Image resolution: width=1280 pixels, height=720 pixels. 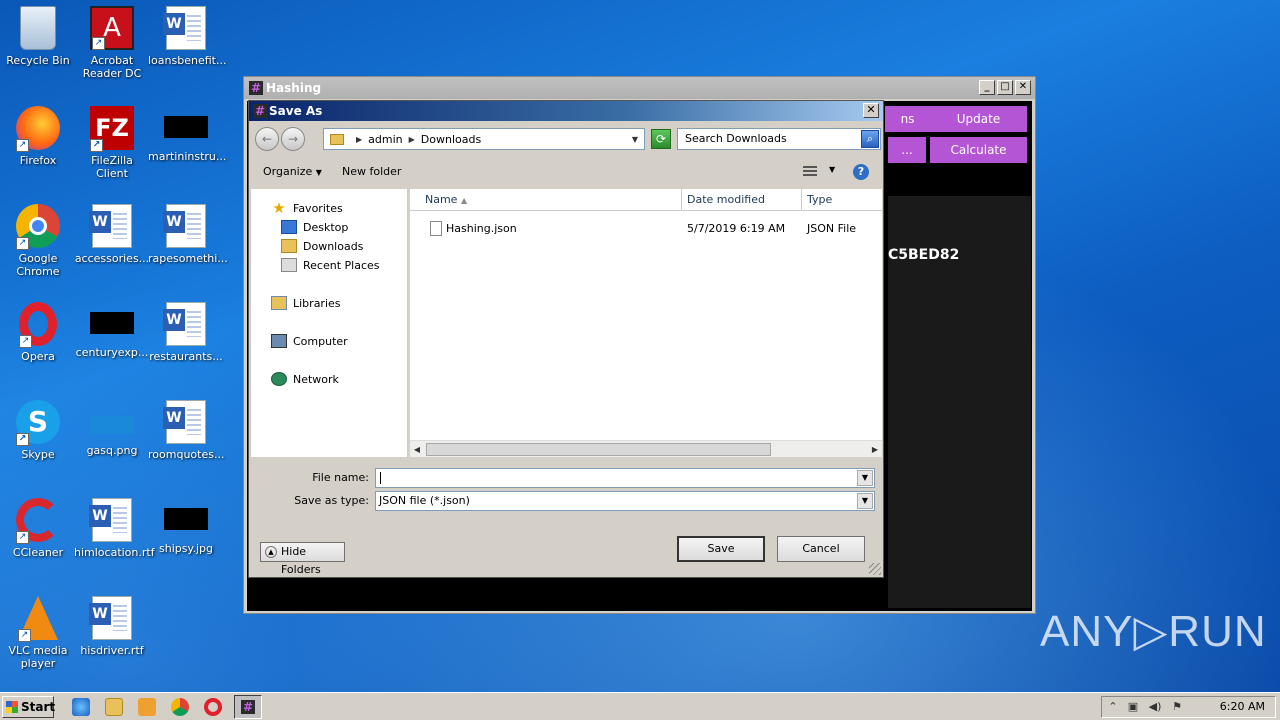 I want to click on start-button: Start, so click(x=28, y=707).